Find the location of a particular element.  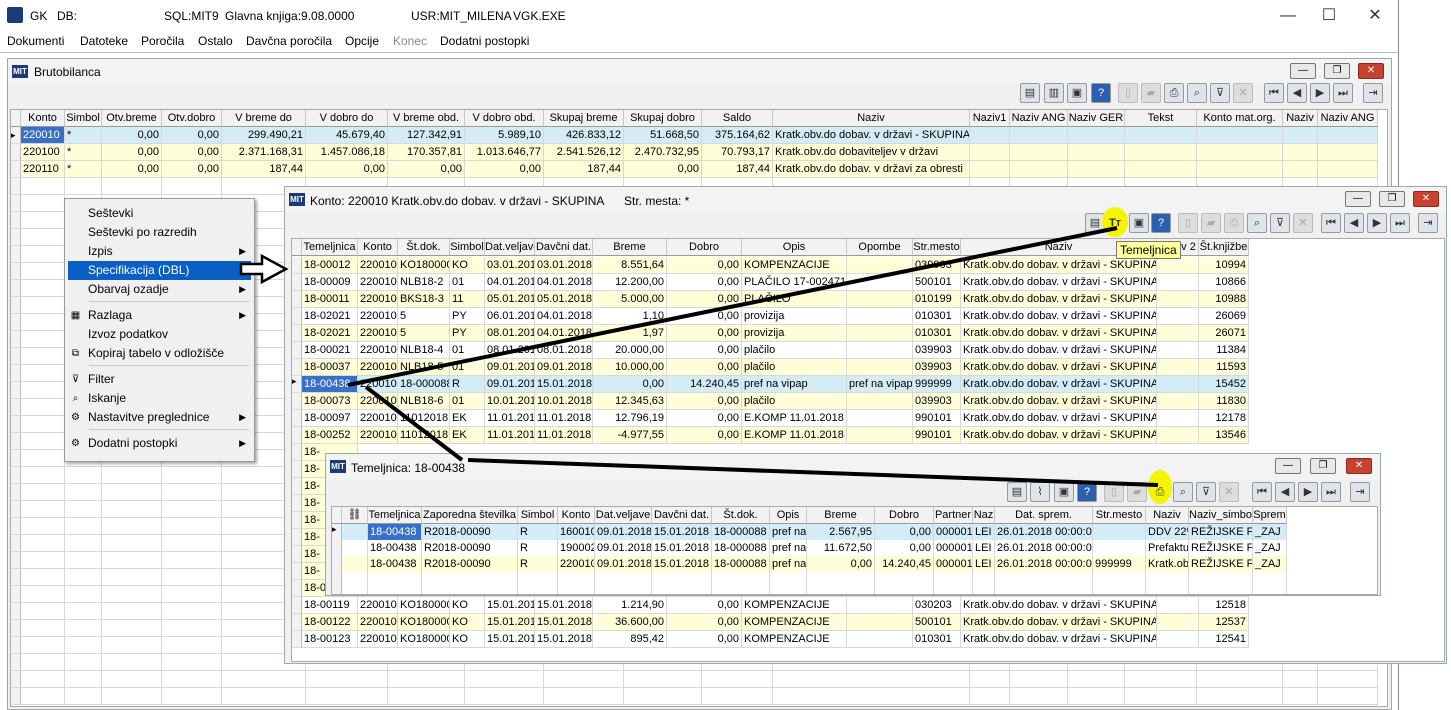

table-cell: 18-00119 is located at coordinates (330, 605).